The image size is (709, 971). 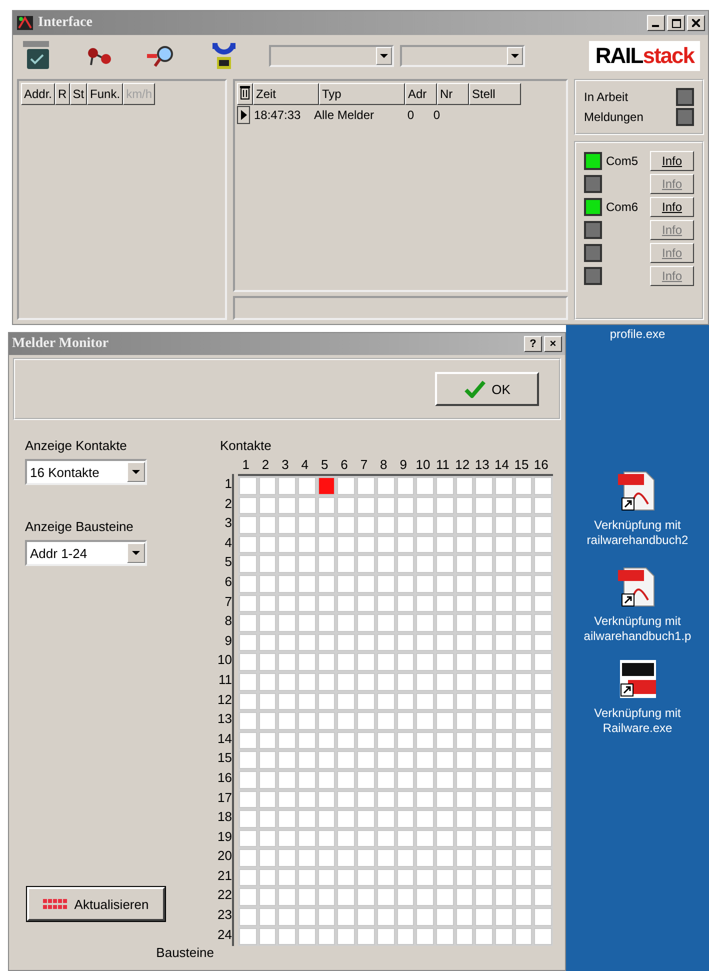 I want to click on row-number: 17, so click(x=224, y=797).